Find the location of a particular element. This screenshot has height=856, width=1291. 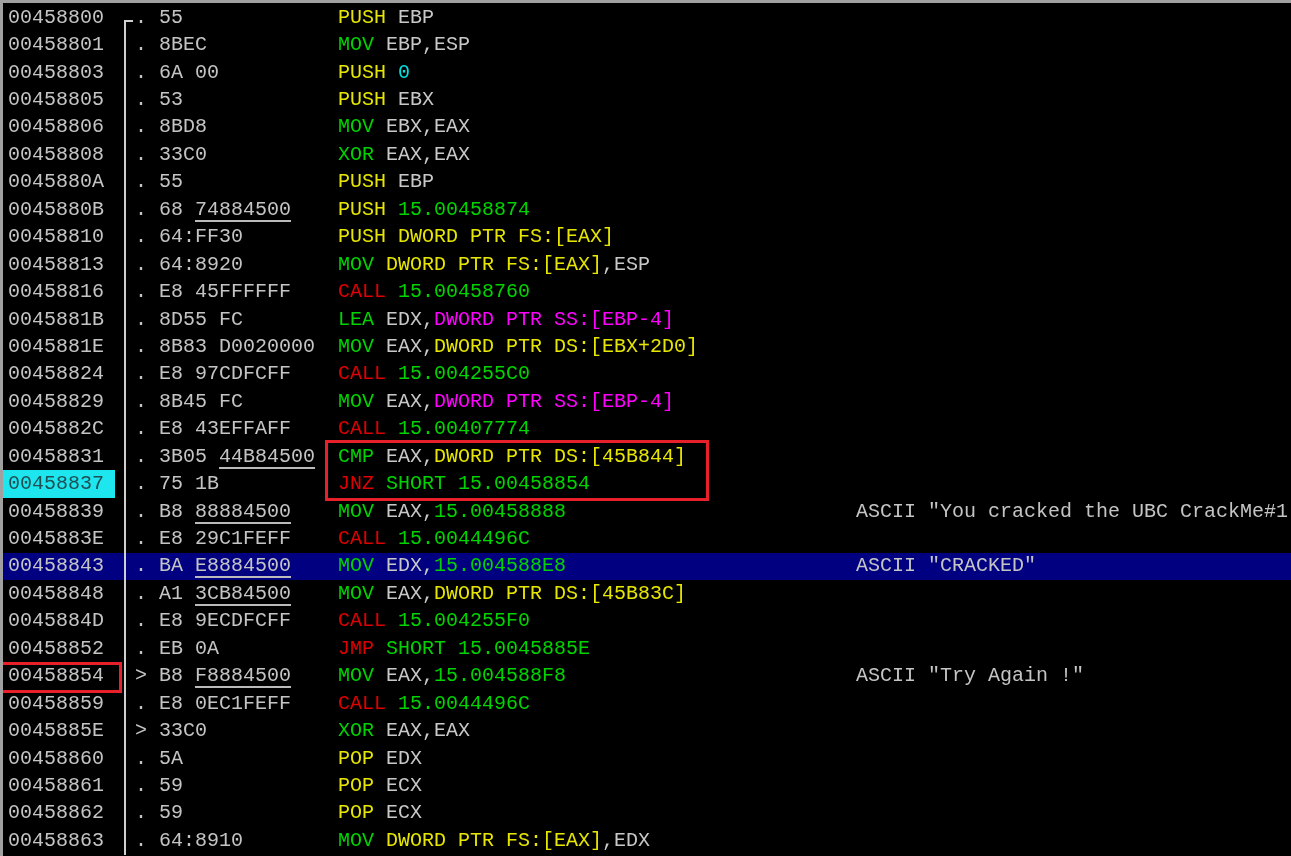

hex-dump-cell-text: . E8 0EC1FEFF is located at coordinates (214, 703).